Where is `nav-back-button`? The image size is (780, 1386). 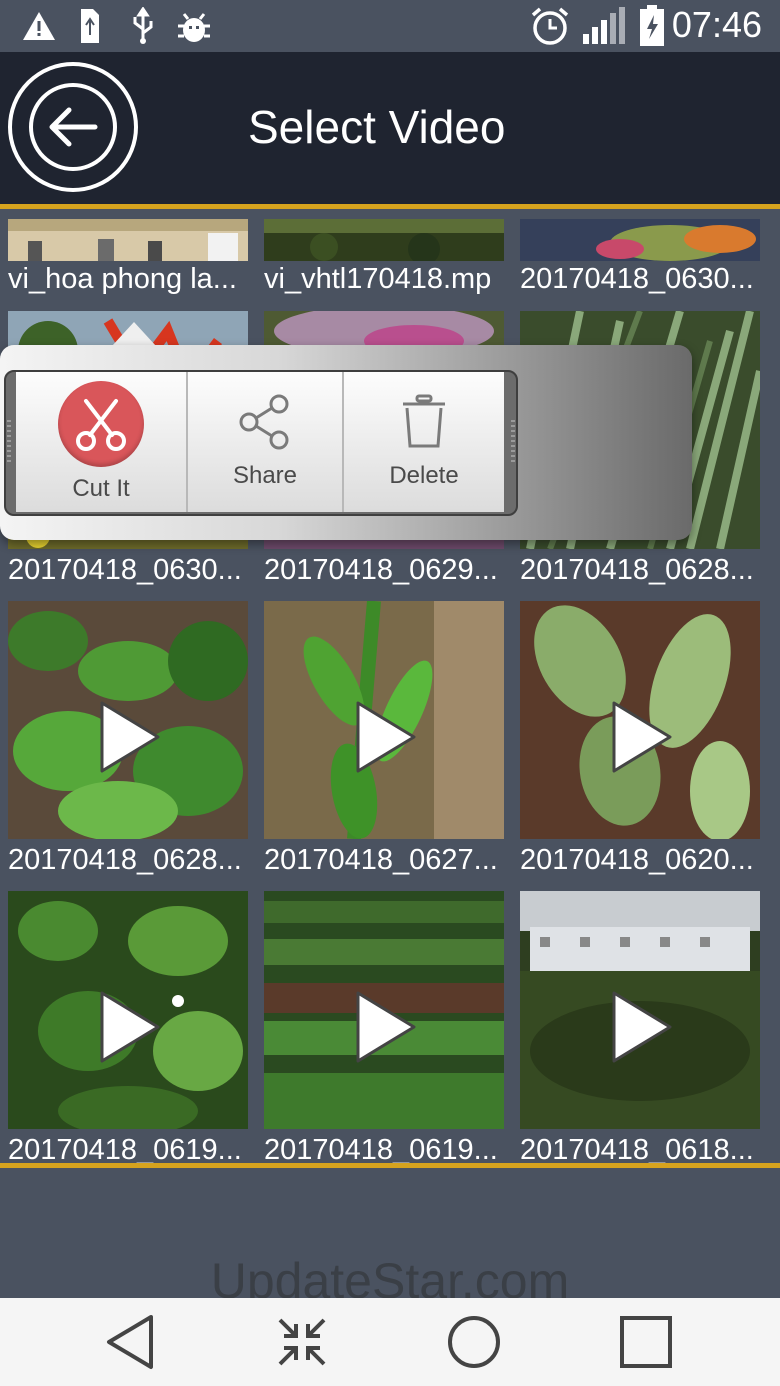 nav-back-button is located at coordinates (130, 1342).